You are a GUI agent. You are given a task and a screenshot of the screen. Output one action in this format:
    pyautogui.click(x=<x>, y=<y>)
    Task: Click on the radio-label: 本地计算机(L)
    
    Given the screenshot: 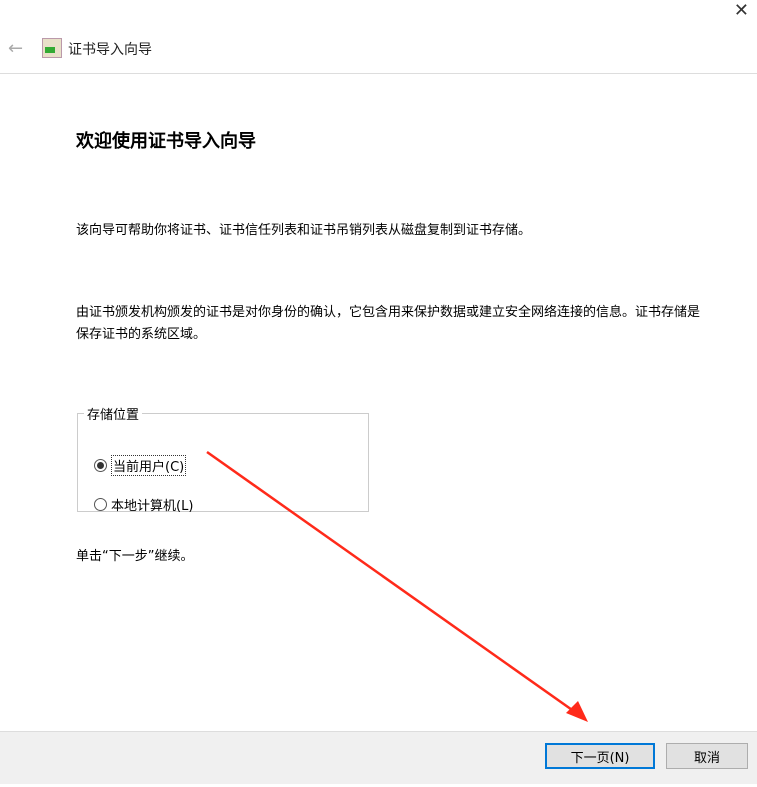 What is the action you would take?
    pyautogui.click(x=152, y=506)
    